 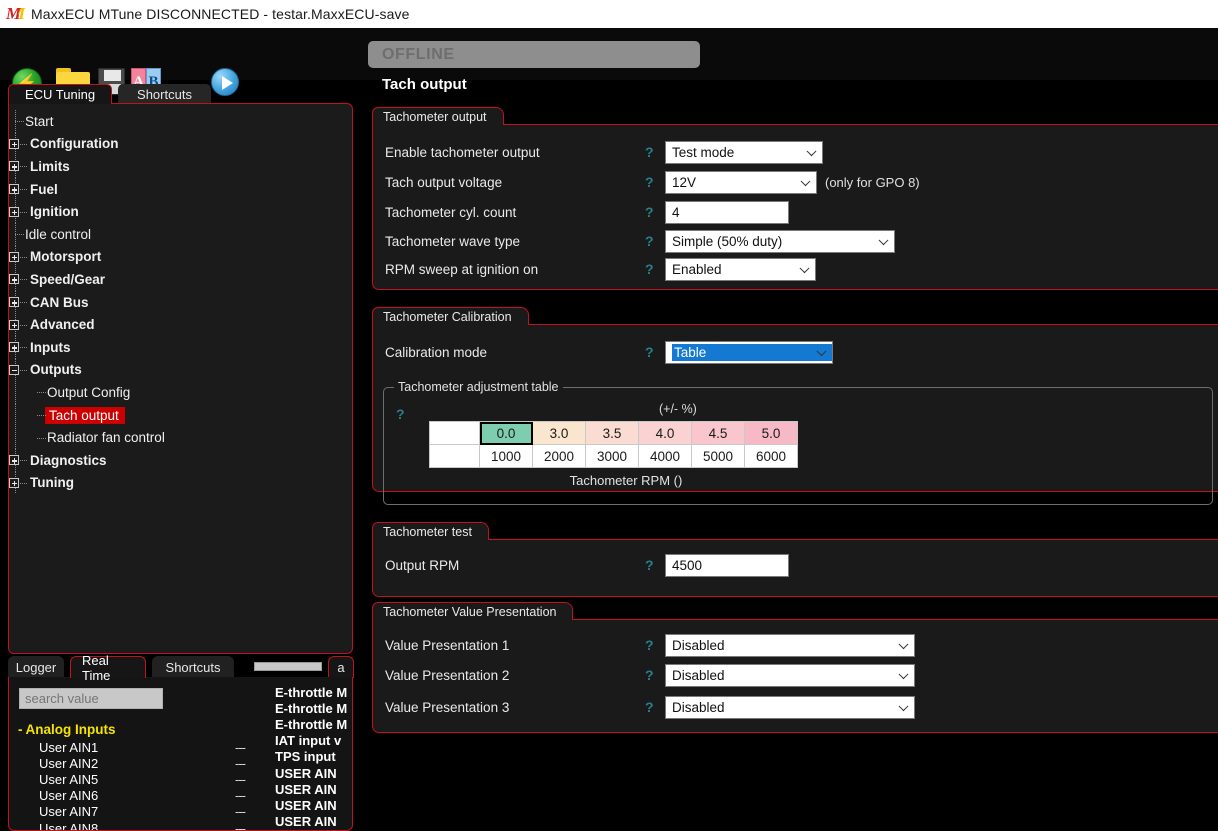 I want to click on tree-item-label: Inputs, so click(x=50, y=347).